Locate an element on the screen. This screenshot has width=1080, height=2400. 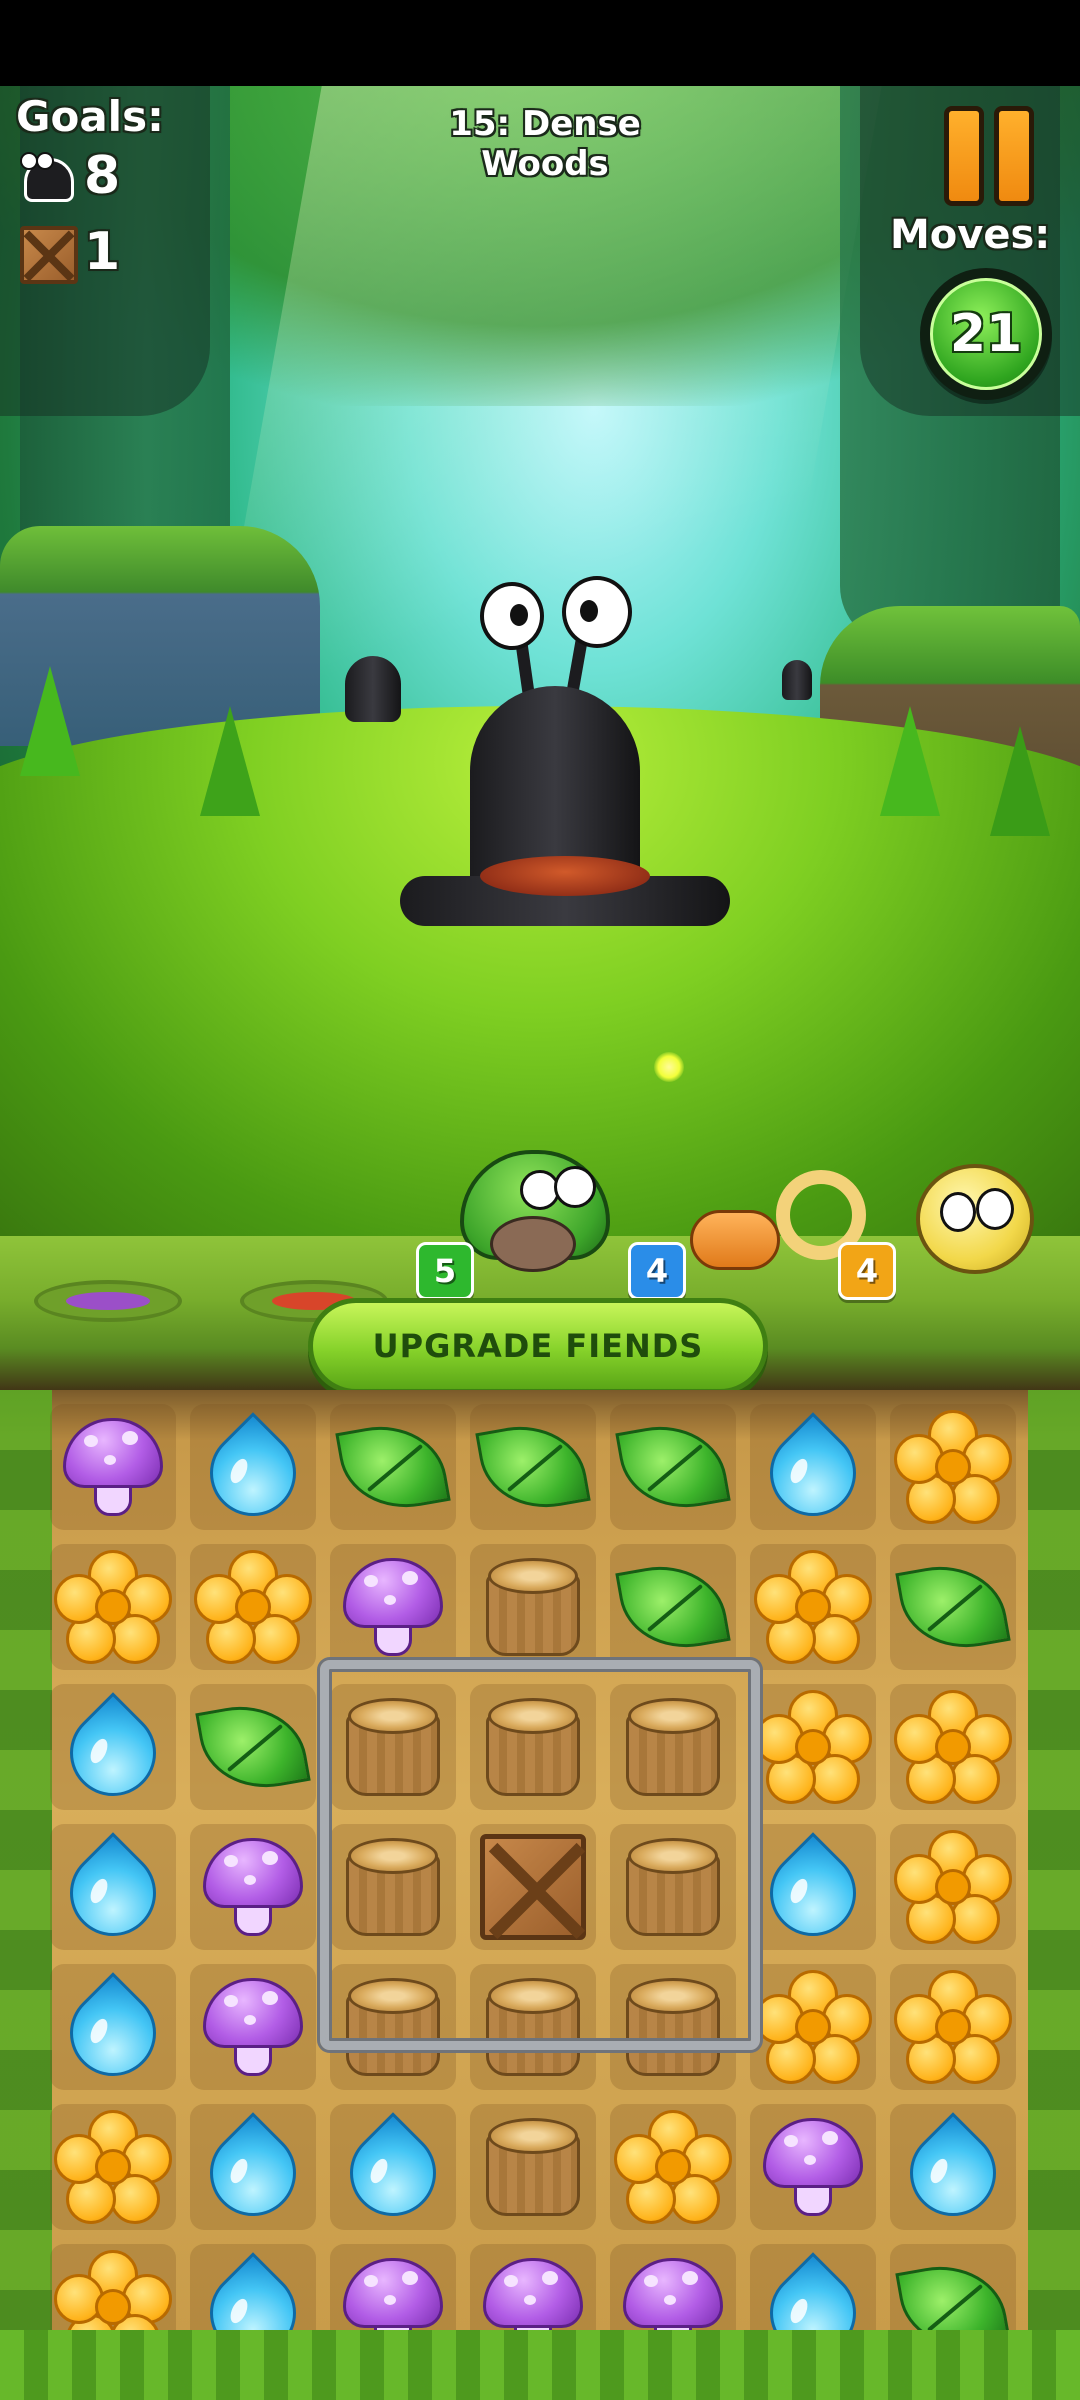
grass-border-left is located at coordinates (26, 1895).